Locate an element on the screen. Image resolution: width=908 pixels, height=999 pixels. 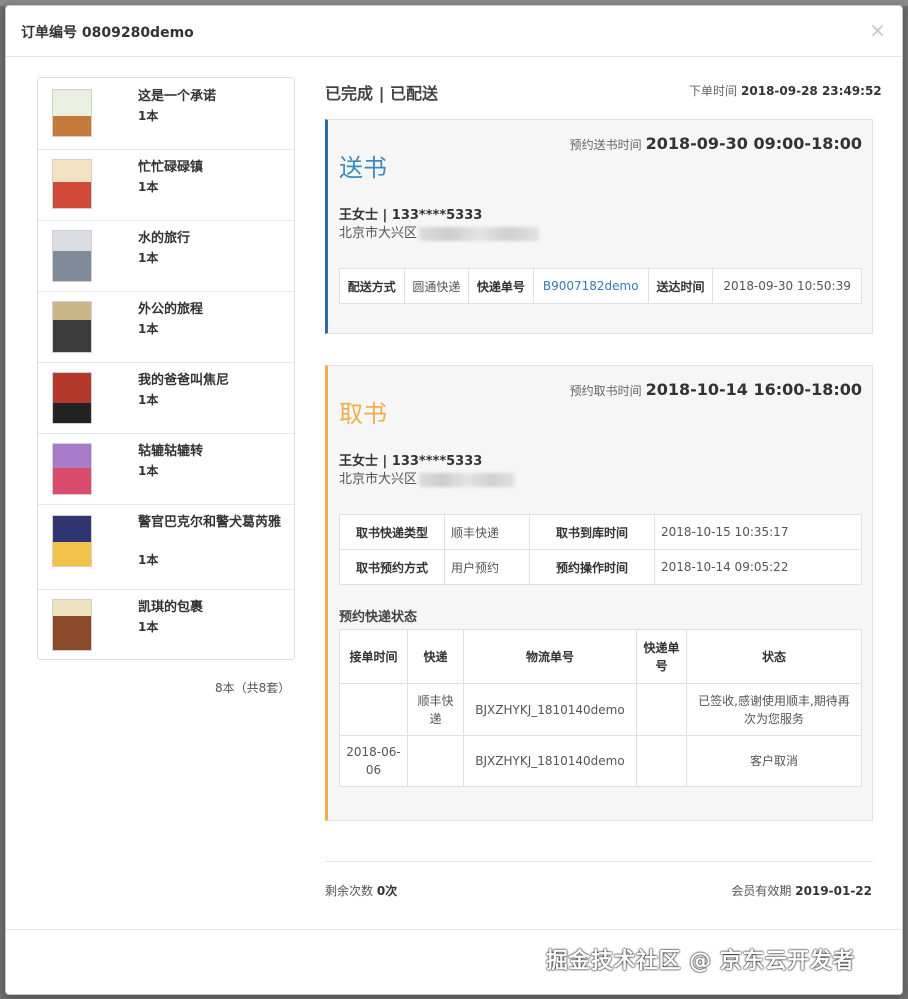
divider is located at coordinates (599, 861).